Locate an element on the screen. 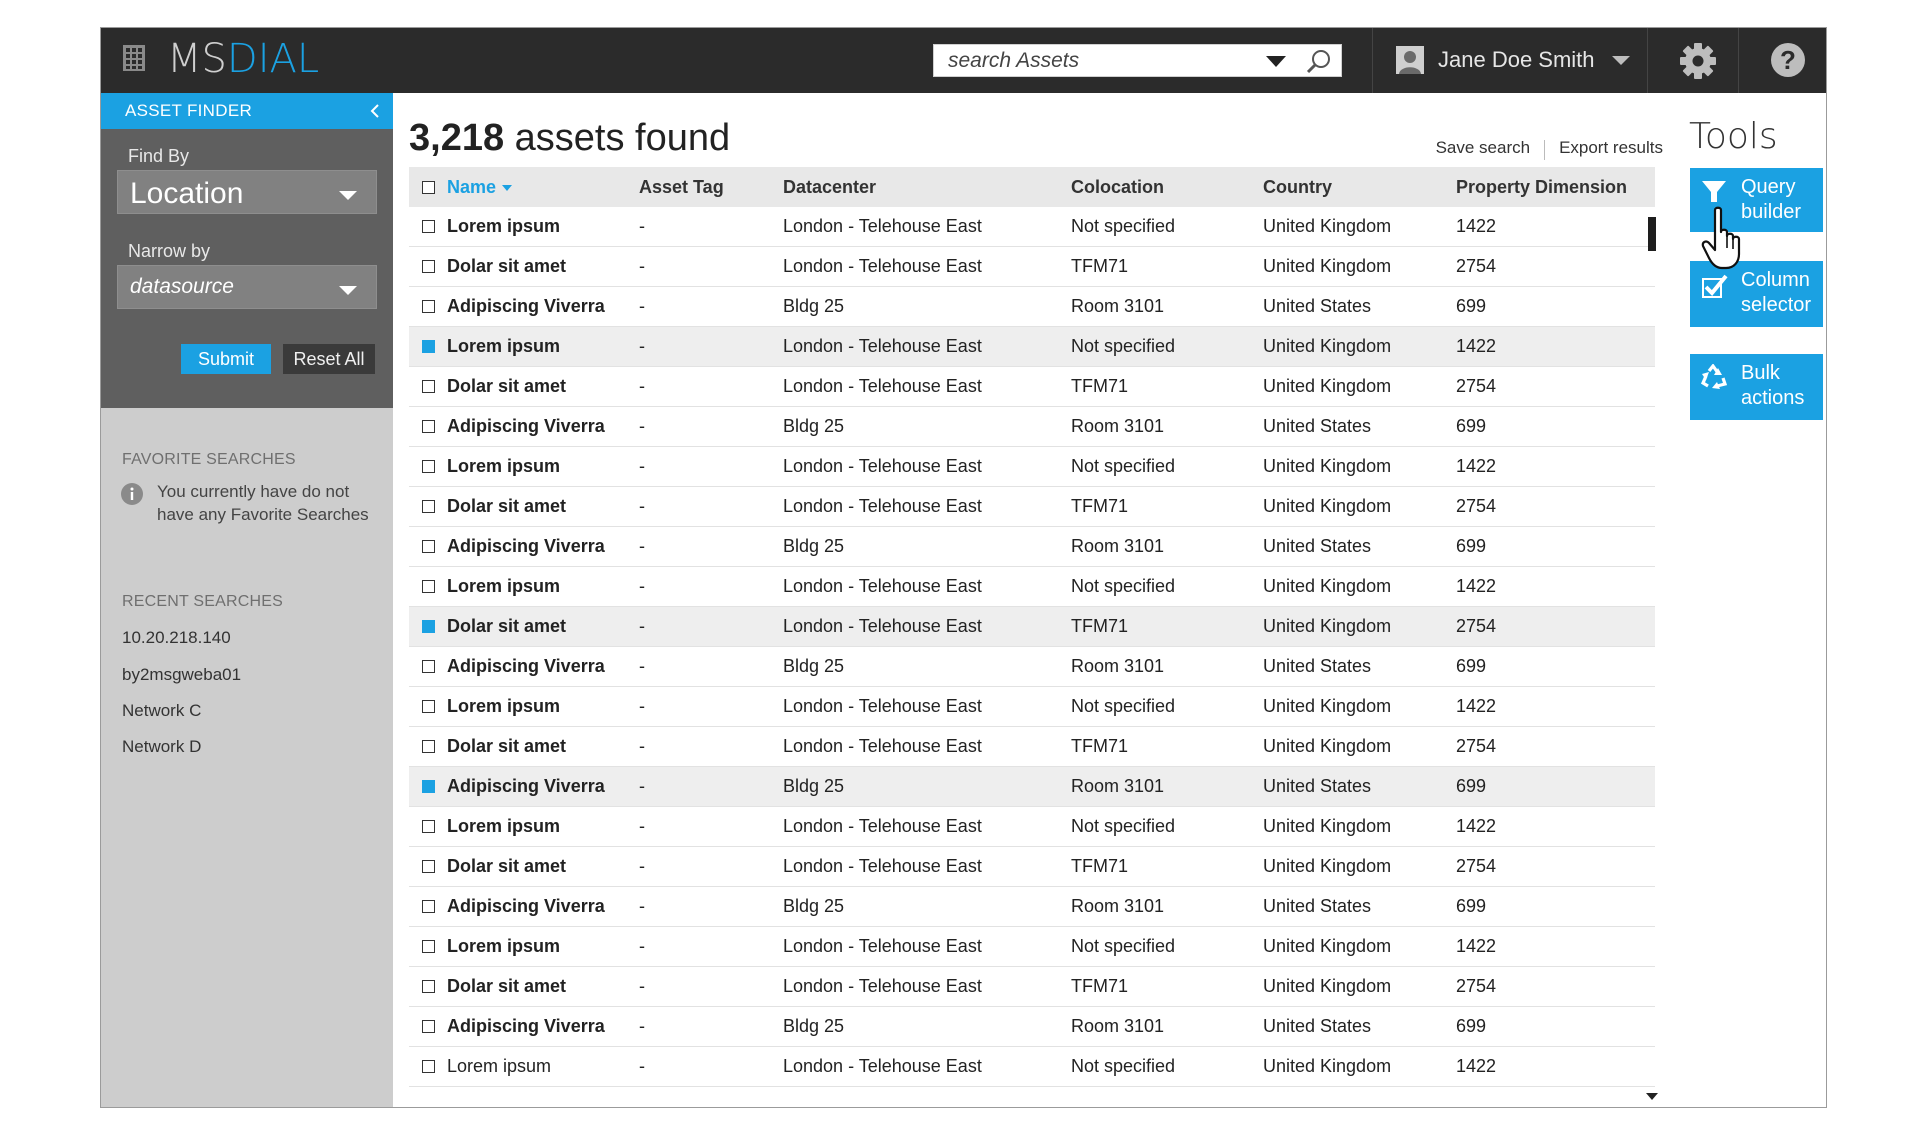  row-checkbox-cell is located at coordinates (428, 906).